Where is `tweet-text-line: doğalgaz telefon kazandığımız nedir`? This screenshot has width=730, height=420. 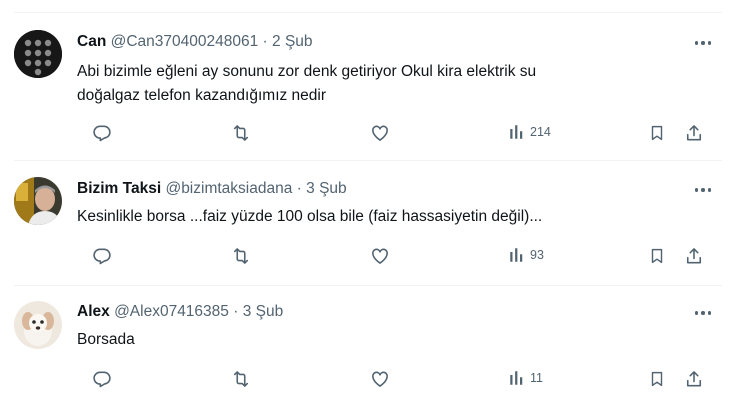
tweet-text-line: doğalgaz telefon kazandığımız nedir is located at coordinates (202, 95).